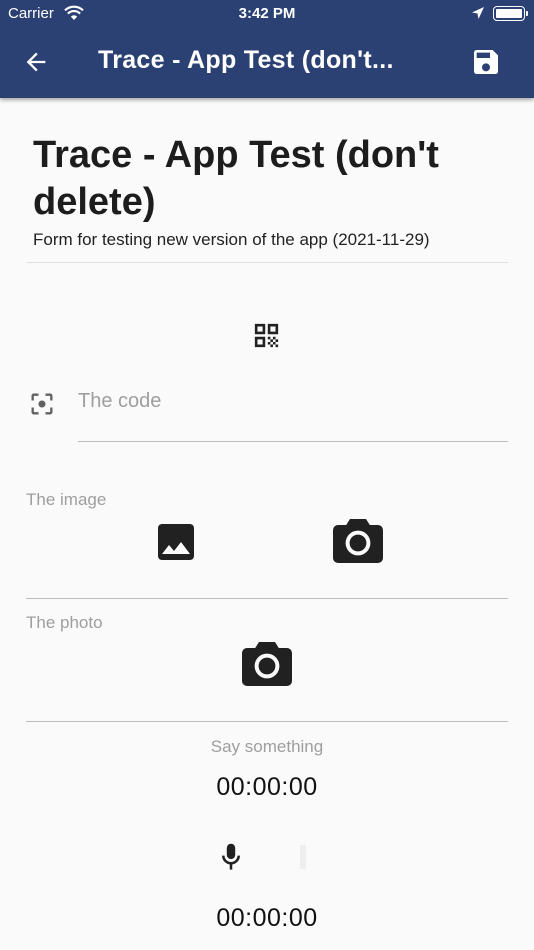  What do you see at coordinates (486, 62) in the screenshot?
I see `save-button` at bounding box center [486, 62].